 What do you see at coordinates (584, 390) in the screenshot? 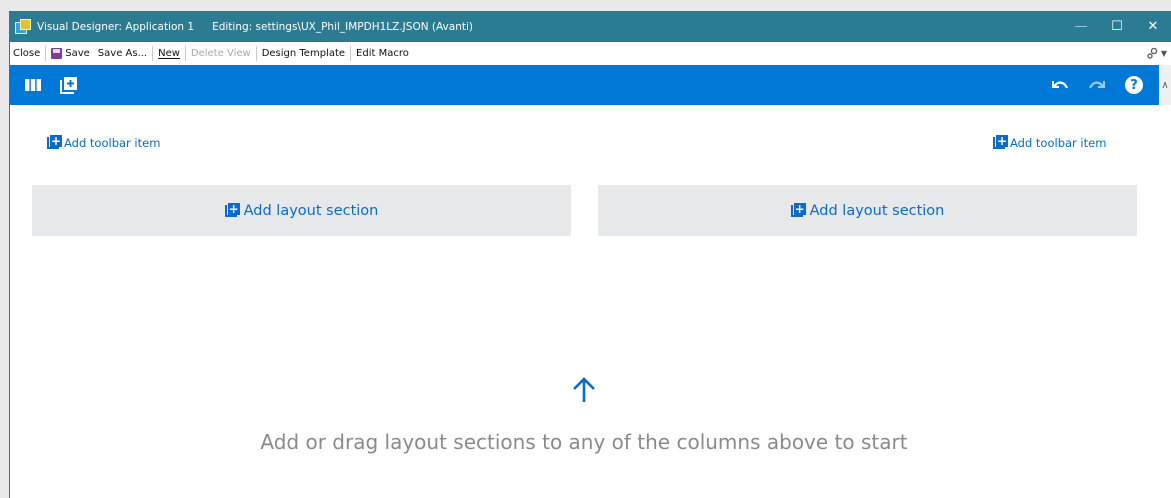
I see `arrow-up-icon` at bounding box center [584, 390].